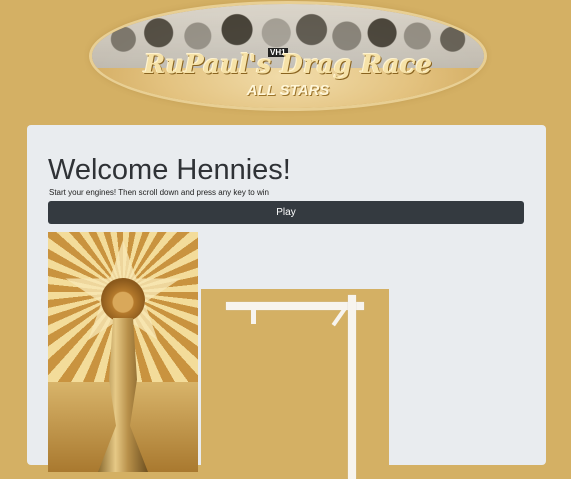 The image size is (571, 479). I want to click on hangman-canvas, so click(295, 384).